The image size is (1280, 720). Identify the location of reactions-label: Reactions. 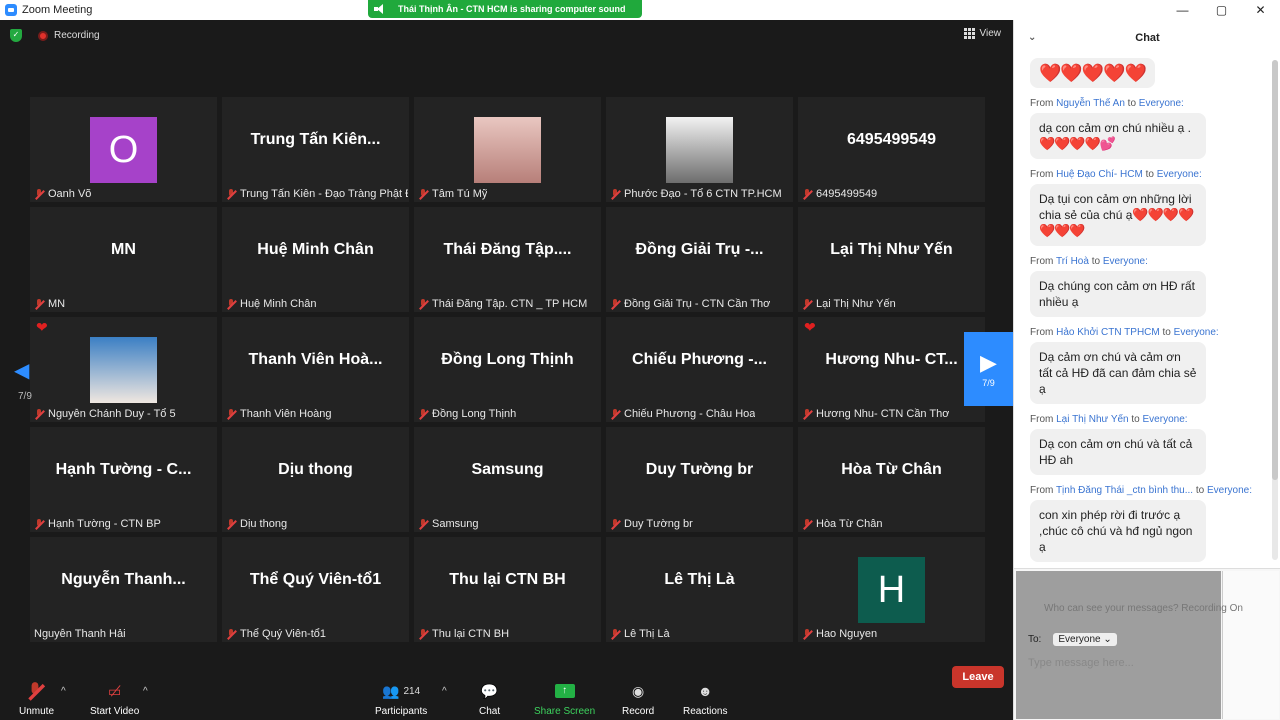
(705, 711).